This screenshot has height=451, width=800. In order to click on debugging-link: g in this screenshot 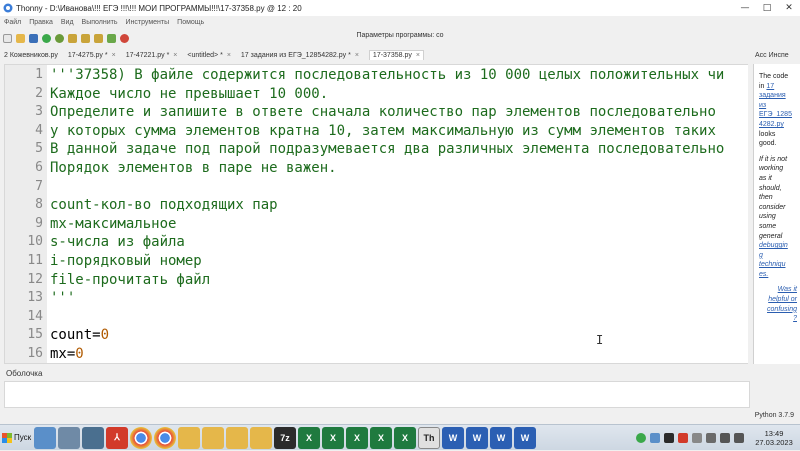, I will do `click(778, 256)`.